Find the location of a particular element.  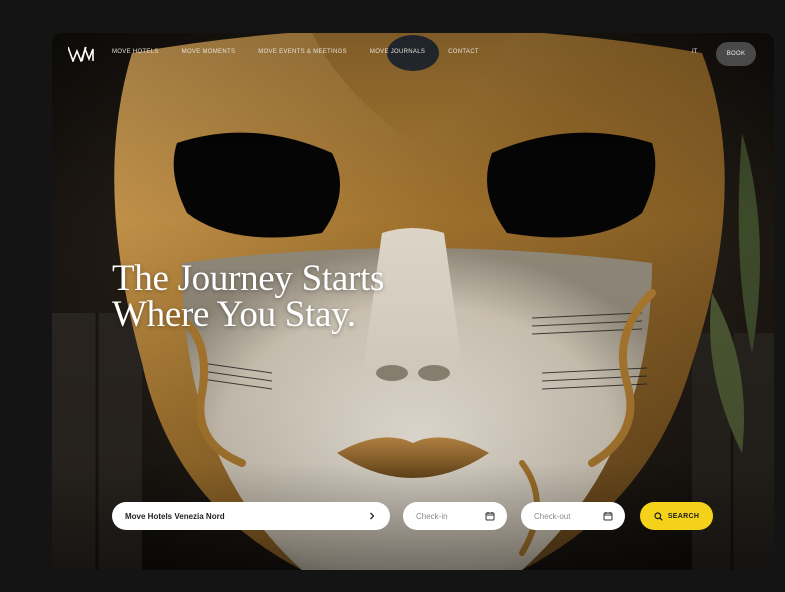

logo-icon is located at coordinates (81, 54).